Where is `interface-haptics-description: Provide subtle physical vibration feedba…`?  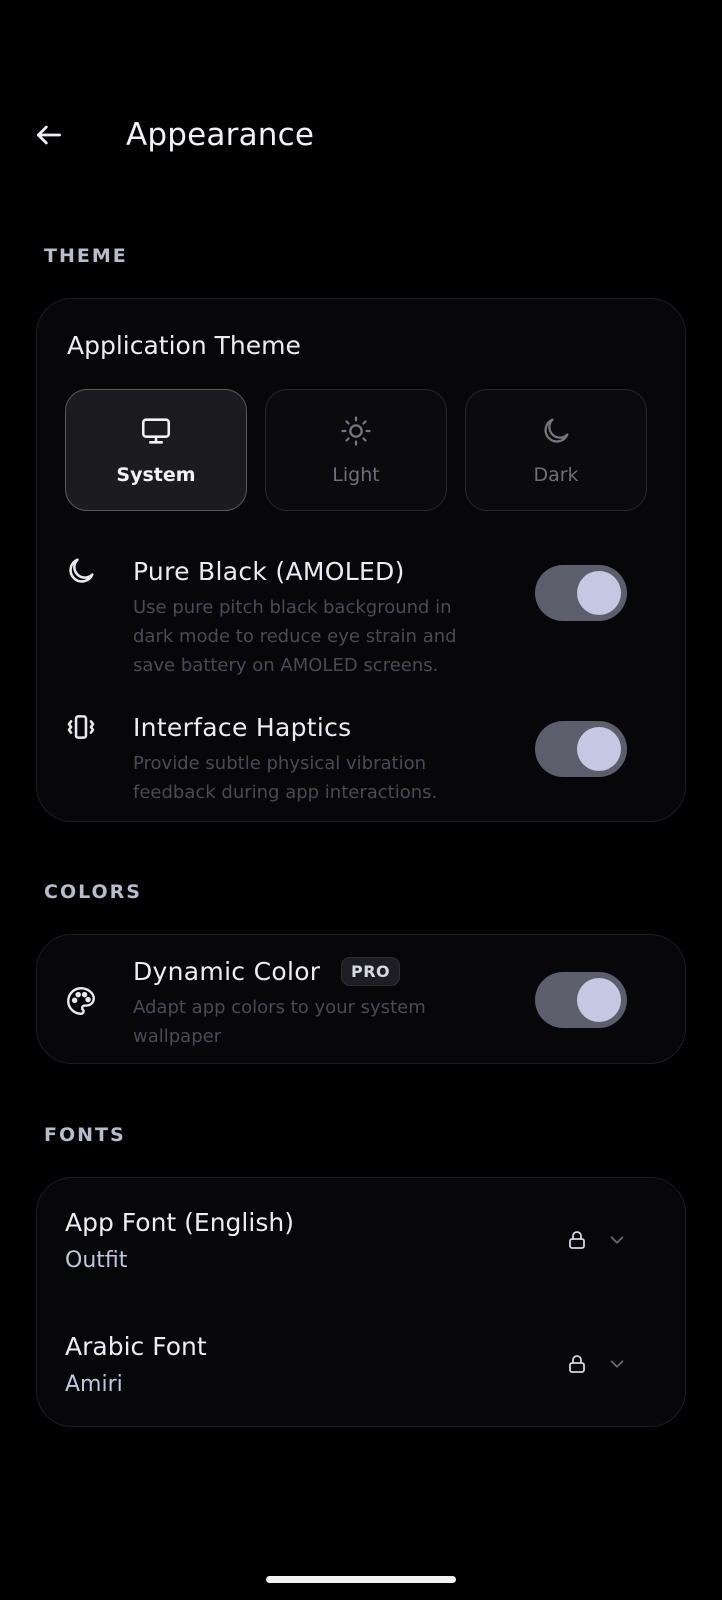 interface-haptics-description: Provide subtle physical vibration feedba… is located at coordinates (285, 778).